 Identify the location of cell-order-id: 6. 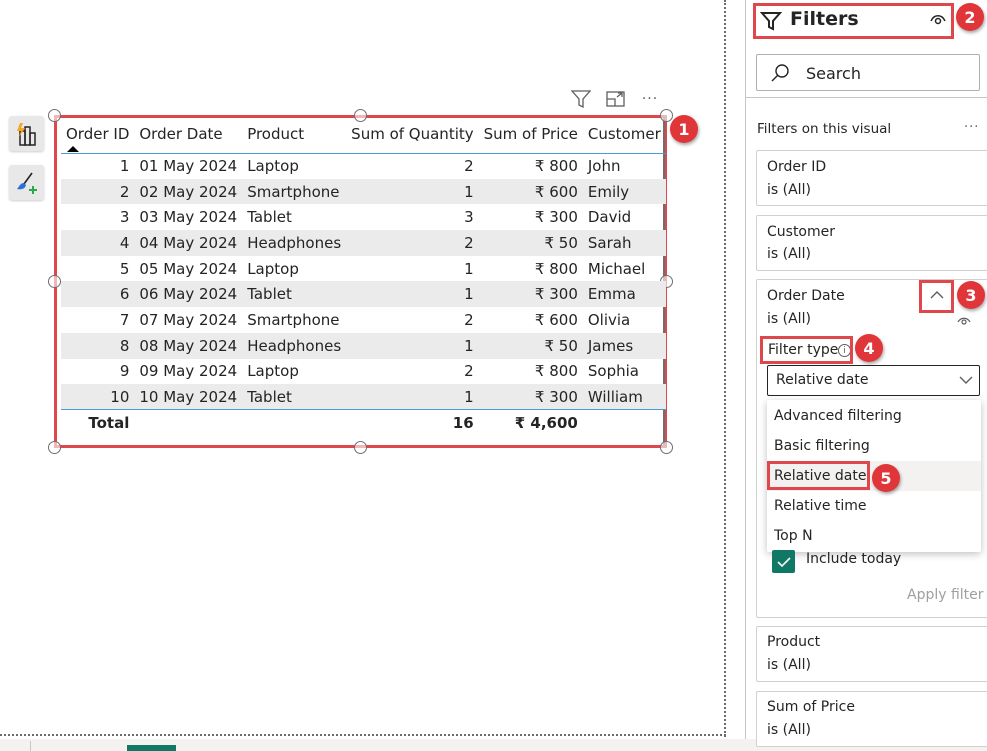
(98, 294).